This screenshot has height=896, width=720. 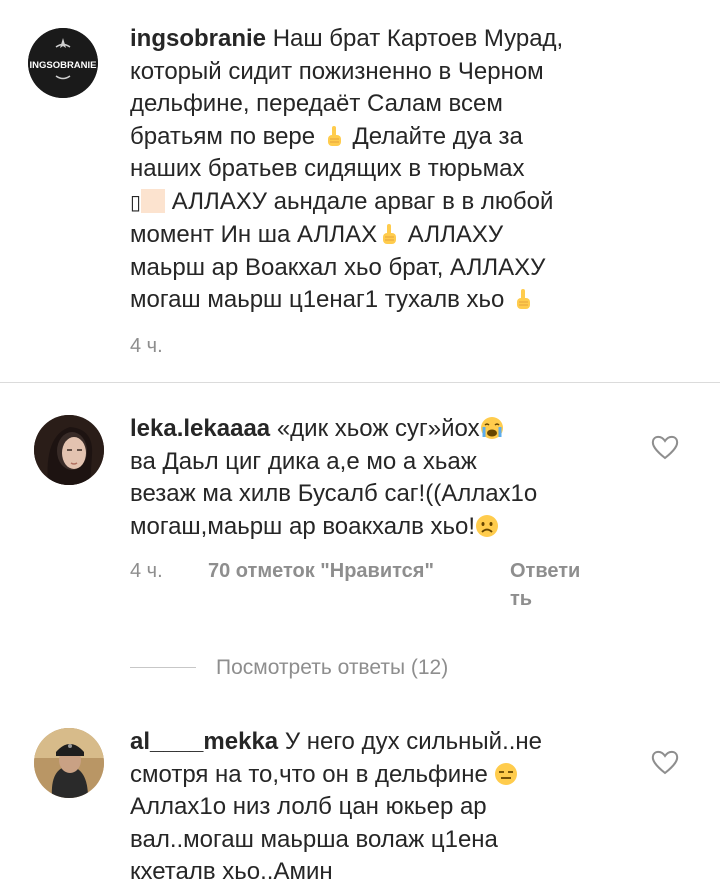 What do you see at coordinates (316, 103) in the screenshot?
I see `comment-line: дельфине, передаёт Салам всем` at bounding box center [316, 103].